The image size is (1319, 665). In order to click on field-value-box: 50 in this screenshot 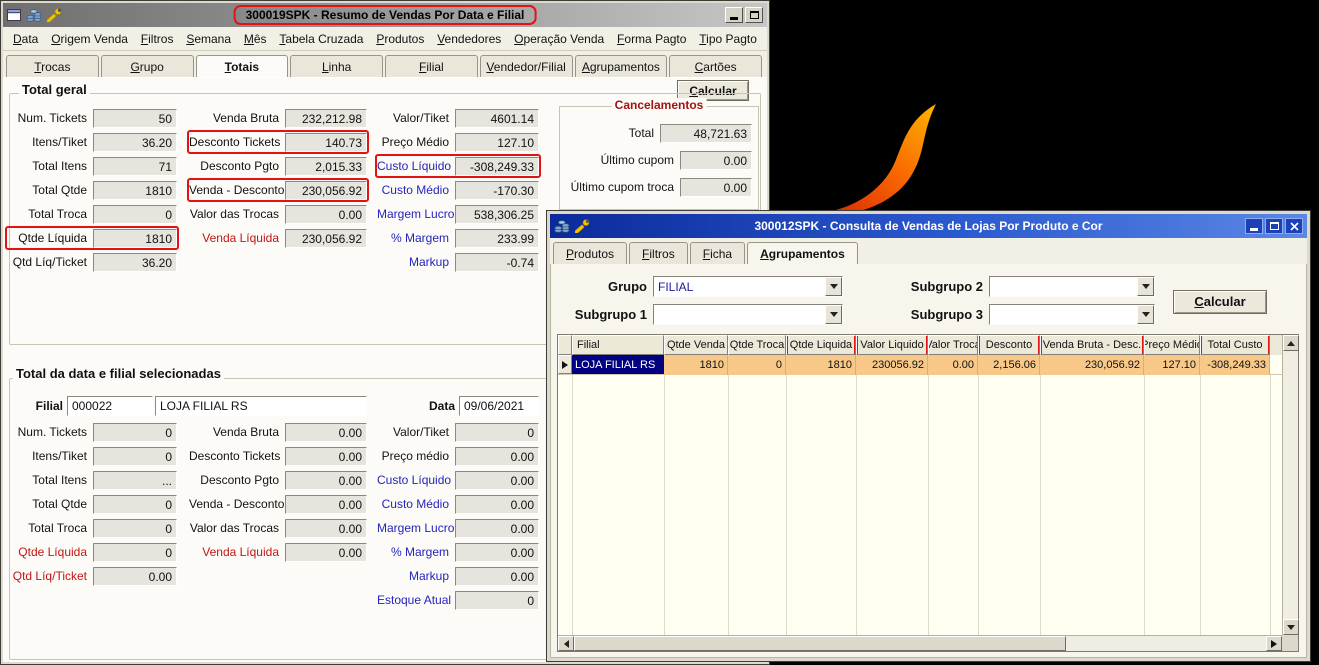, I will do `click(135, 118)`.